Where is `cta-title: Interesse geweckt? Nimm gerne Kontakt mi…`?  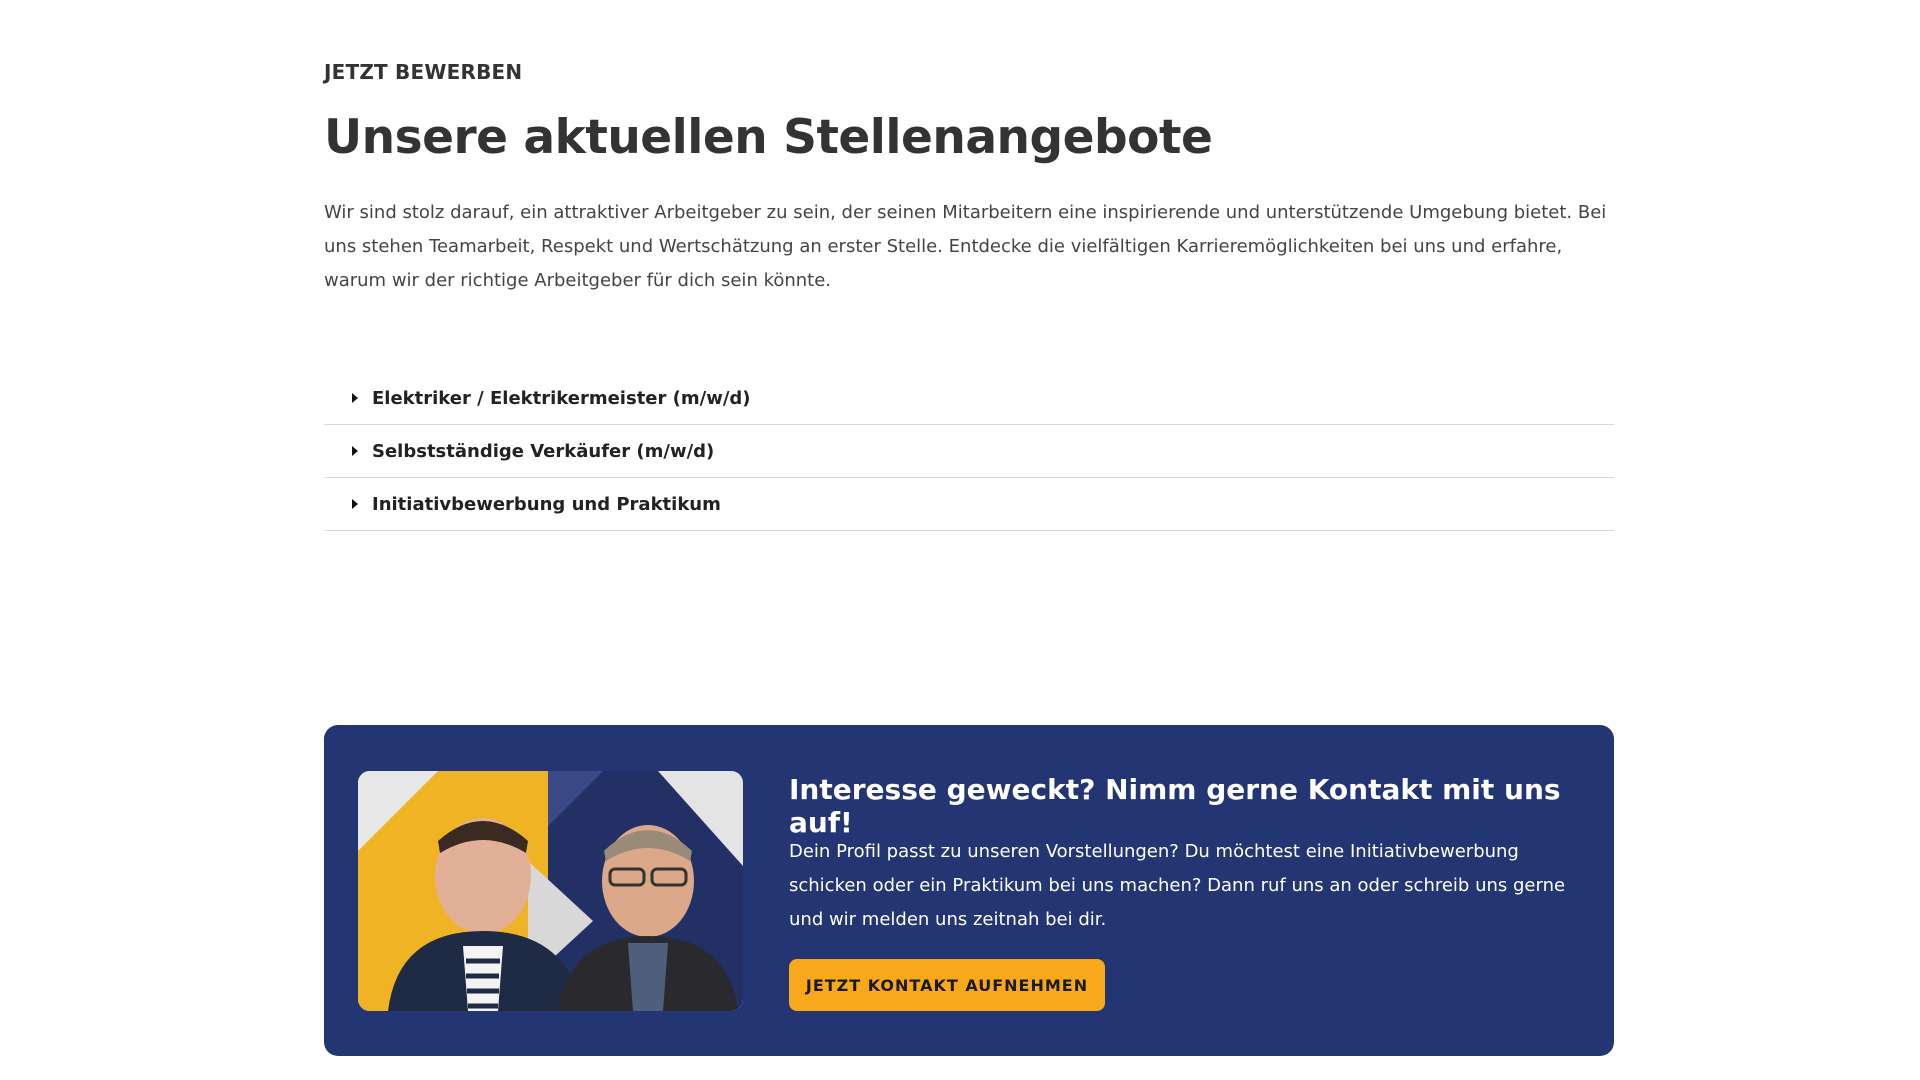 cta-title: Interesse geweckt? Nimm gerne Kontakt mi… is located at coordinates (1175, 806).